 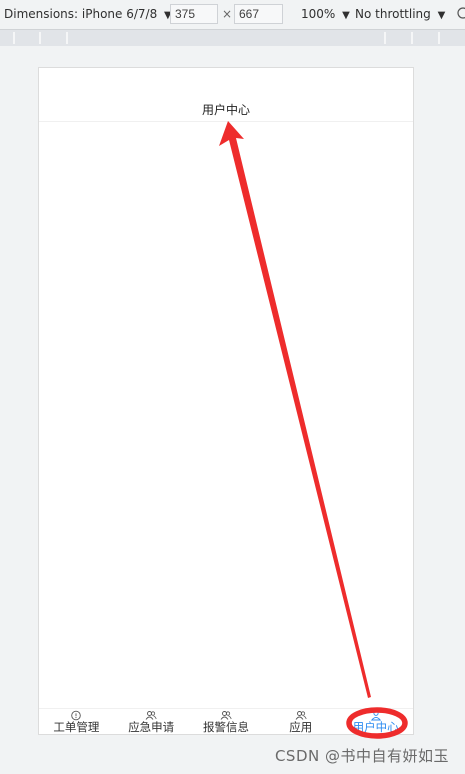 I want to click on tab-work-orders: 工单管理, so click(x=76, y=721).